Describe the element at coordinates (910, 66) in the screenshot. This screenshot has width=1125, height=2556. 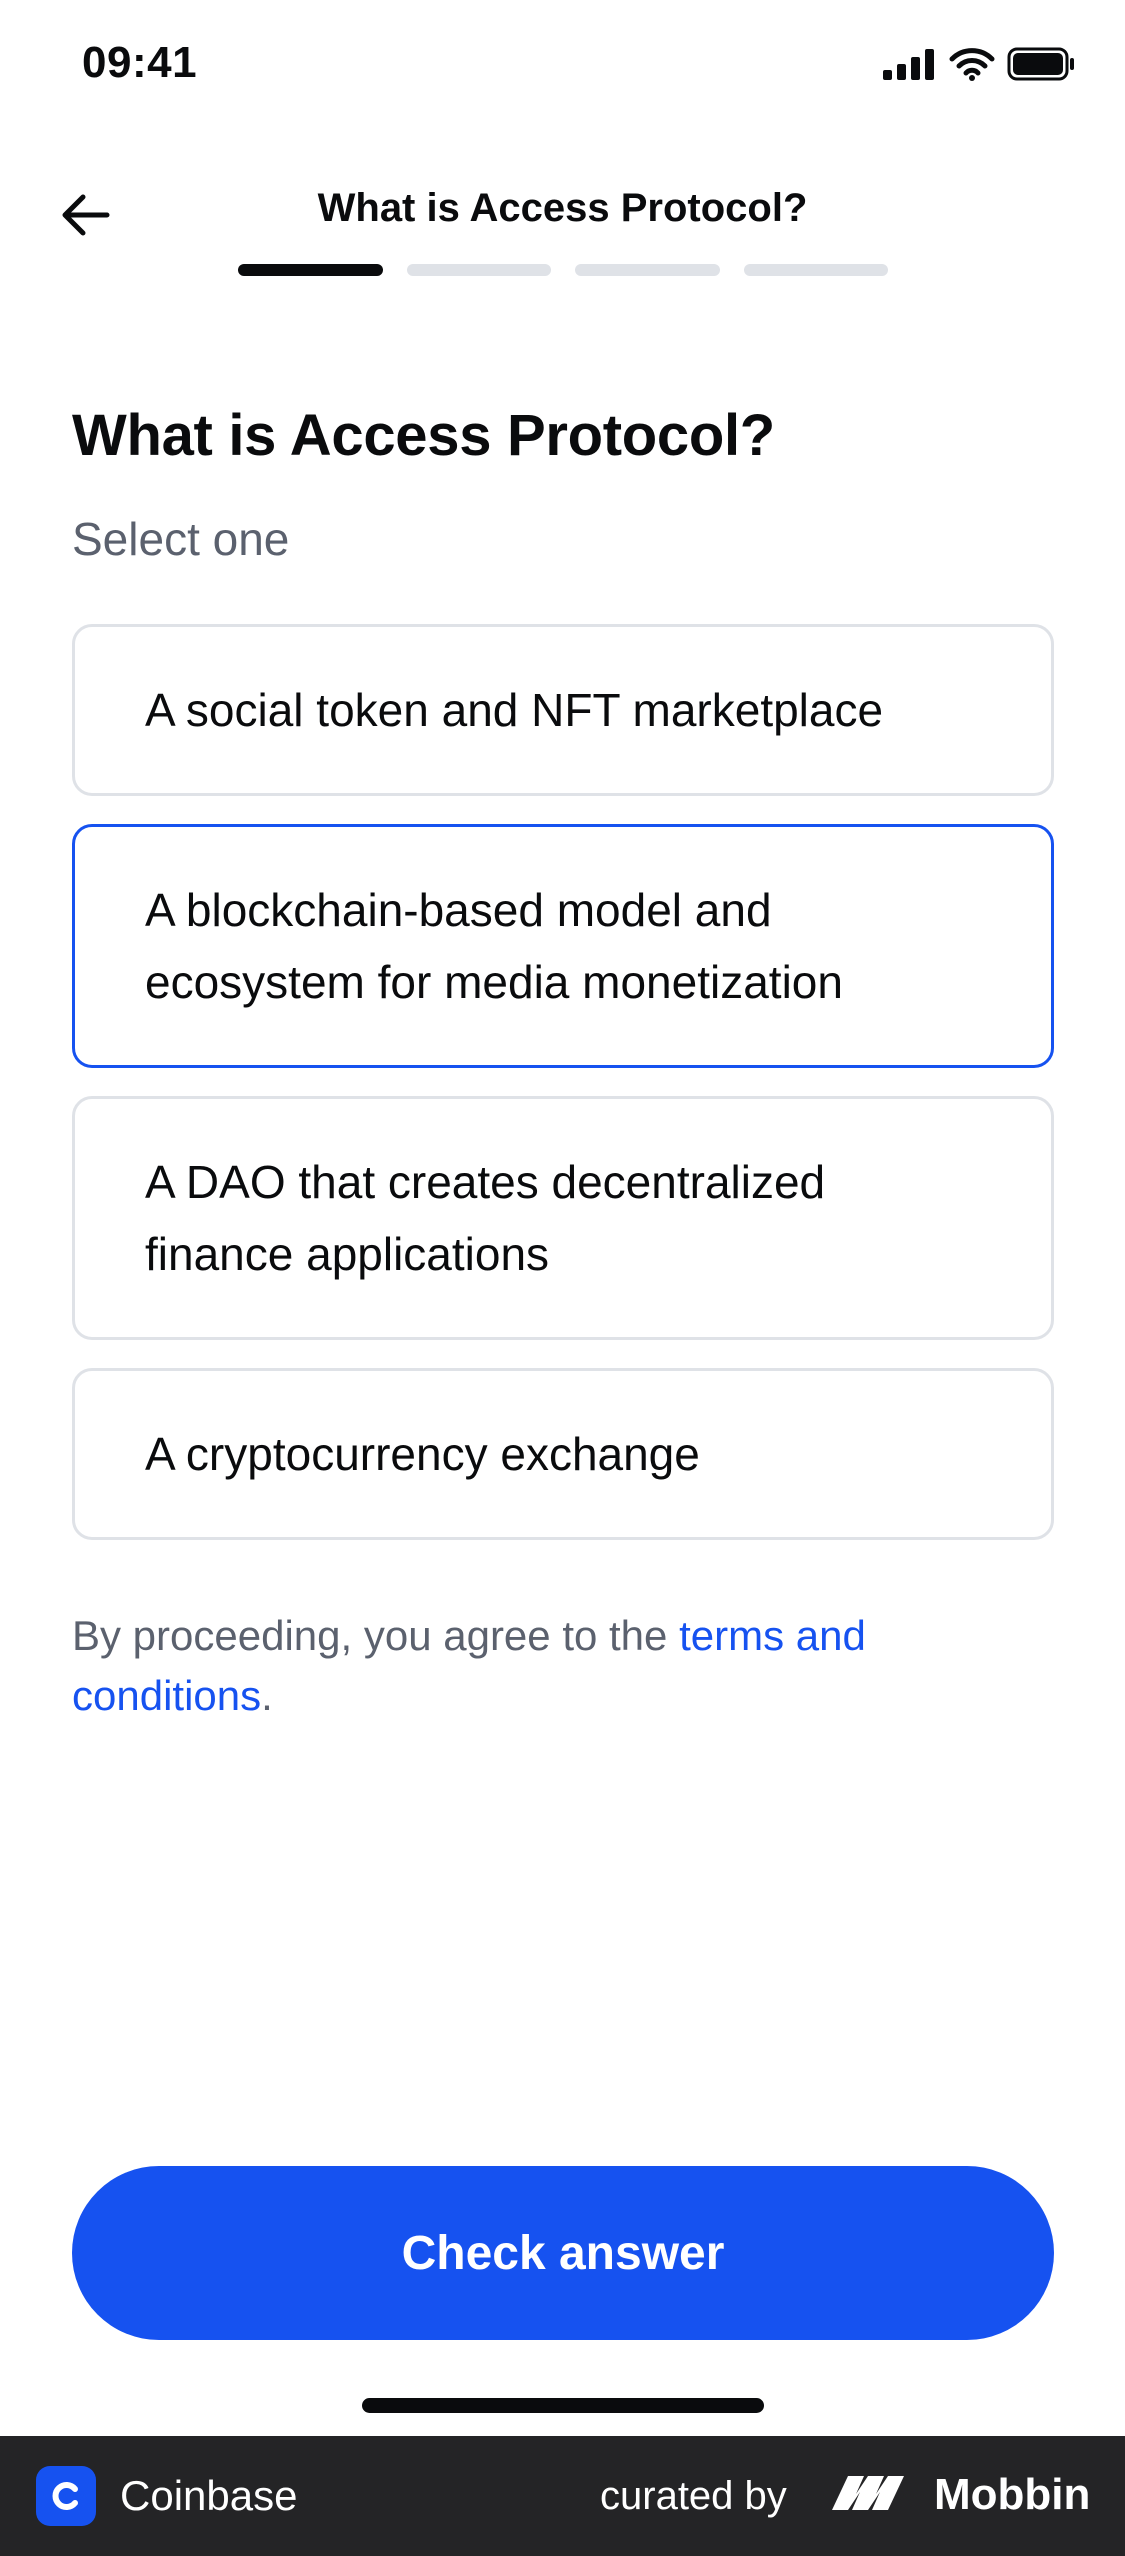
I see `cellular-signal-icon` at that location.